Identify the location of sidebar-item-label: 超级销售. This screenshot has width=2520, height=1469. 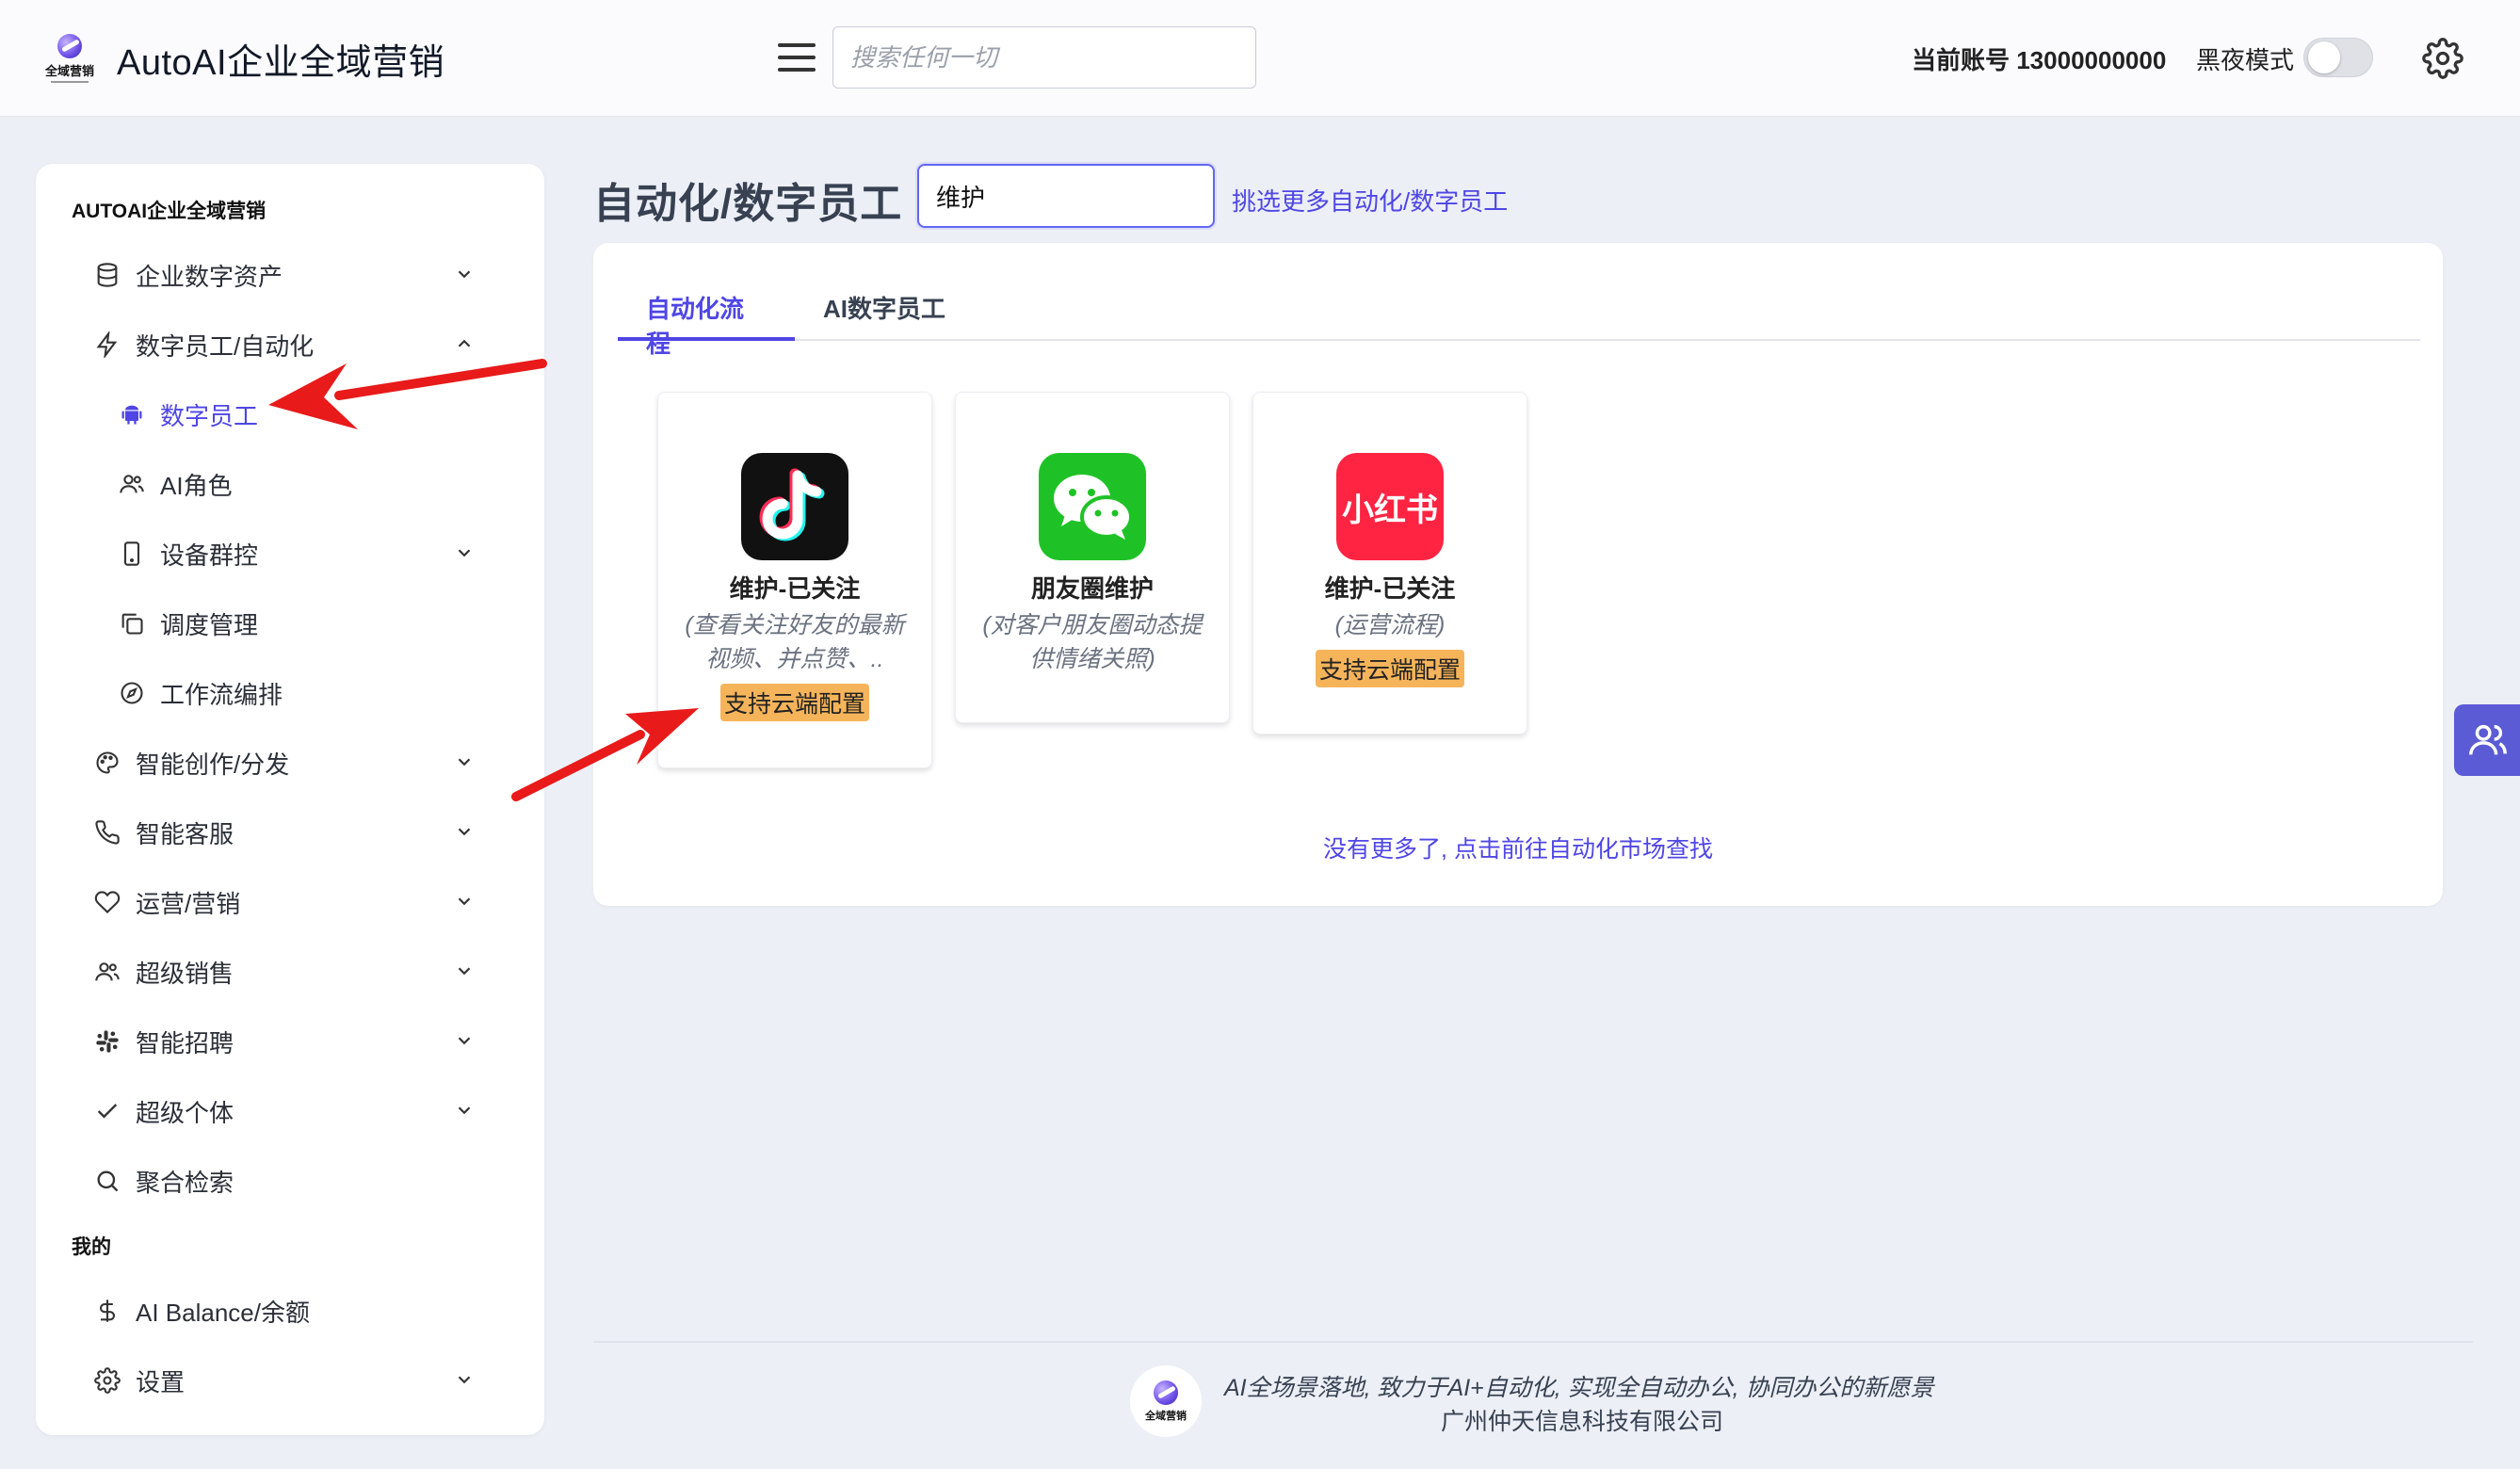
(185, 974).